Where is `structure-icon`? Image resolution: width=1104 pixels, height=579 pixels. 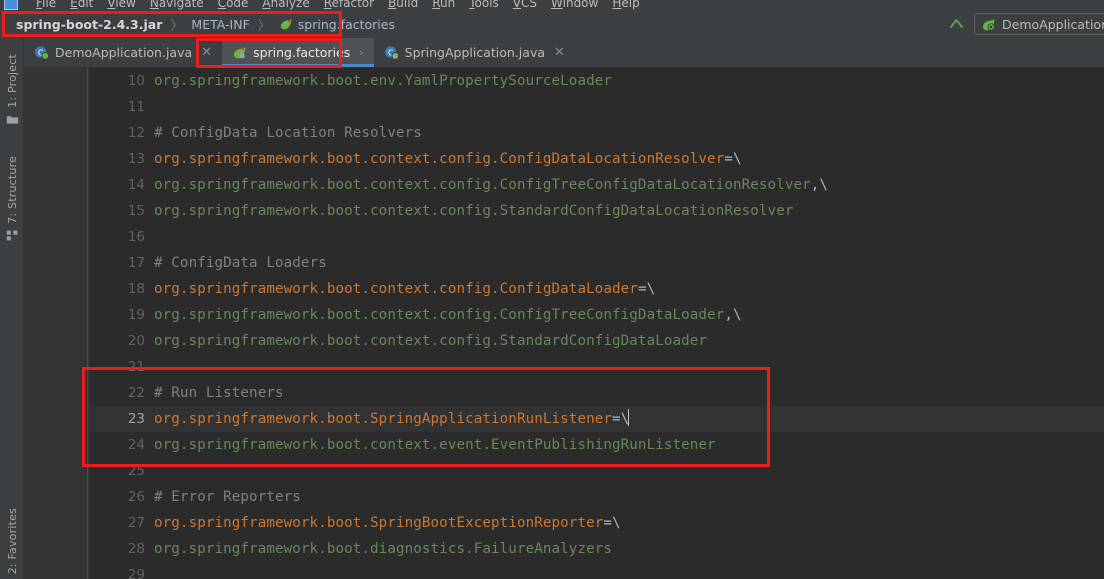
structure-icon is located at coordinates (12, 235).